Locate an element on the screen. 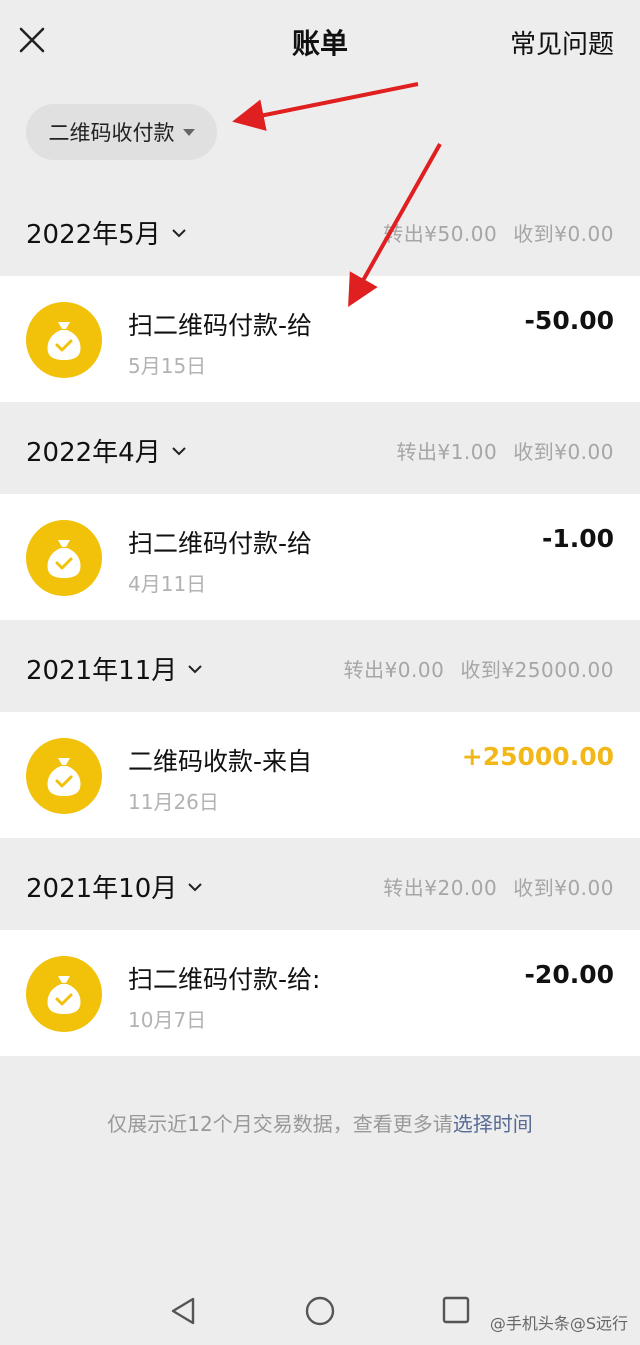  annotation-arrow is located at coordinates (325, 106).